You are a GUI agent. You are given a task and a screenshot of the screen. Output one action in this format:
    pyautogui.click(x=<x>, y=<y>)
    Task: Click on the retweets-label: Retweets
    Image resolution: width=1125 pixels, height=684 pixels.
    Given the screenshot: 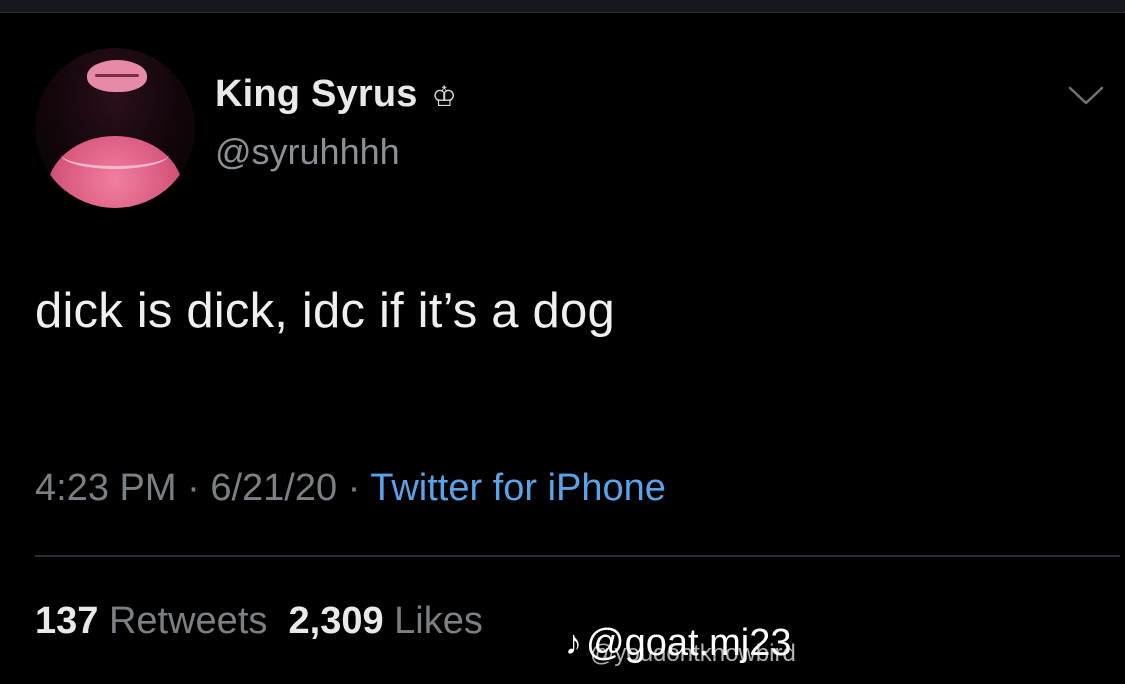 What is the action you would take?
    pyautogui.click(x=188, y=621)
    